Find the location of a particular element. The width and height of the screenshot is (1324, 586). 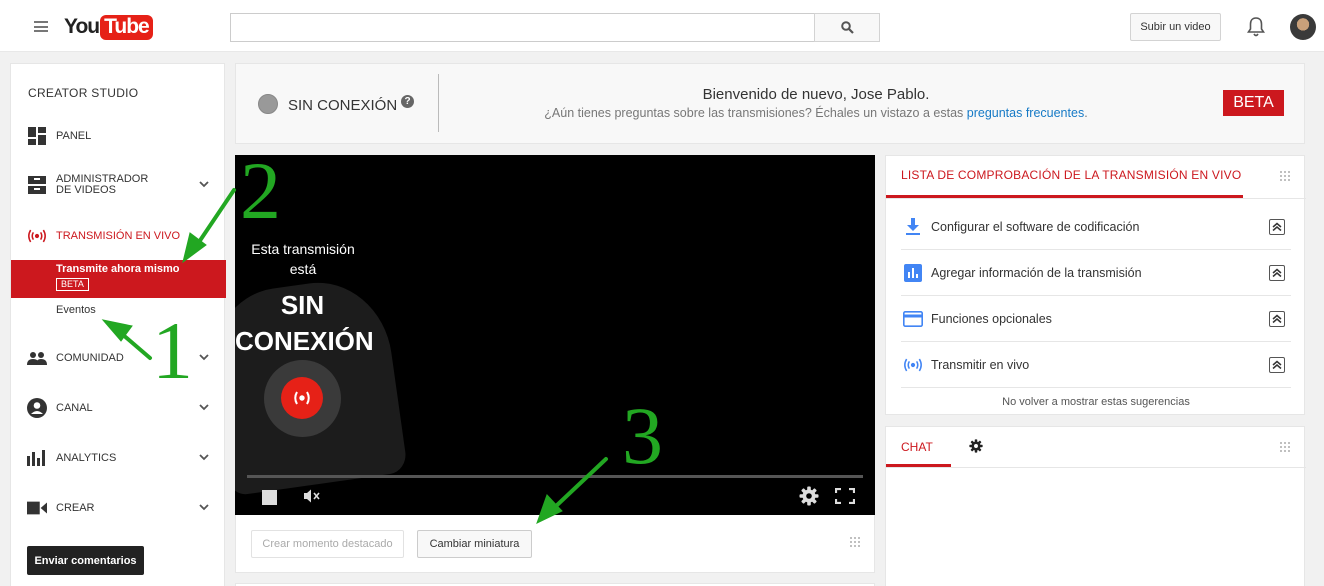

offline-caption: Esta transmisión está is located at coordinates (303, 259).